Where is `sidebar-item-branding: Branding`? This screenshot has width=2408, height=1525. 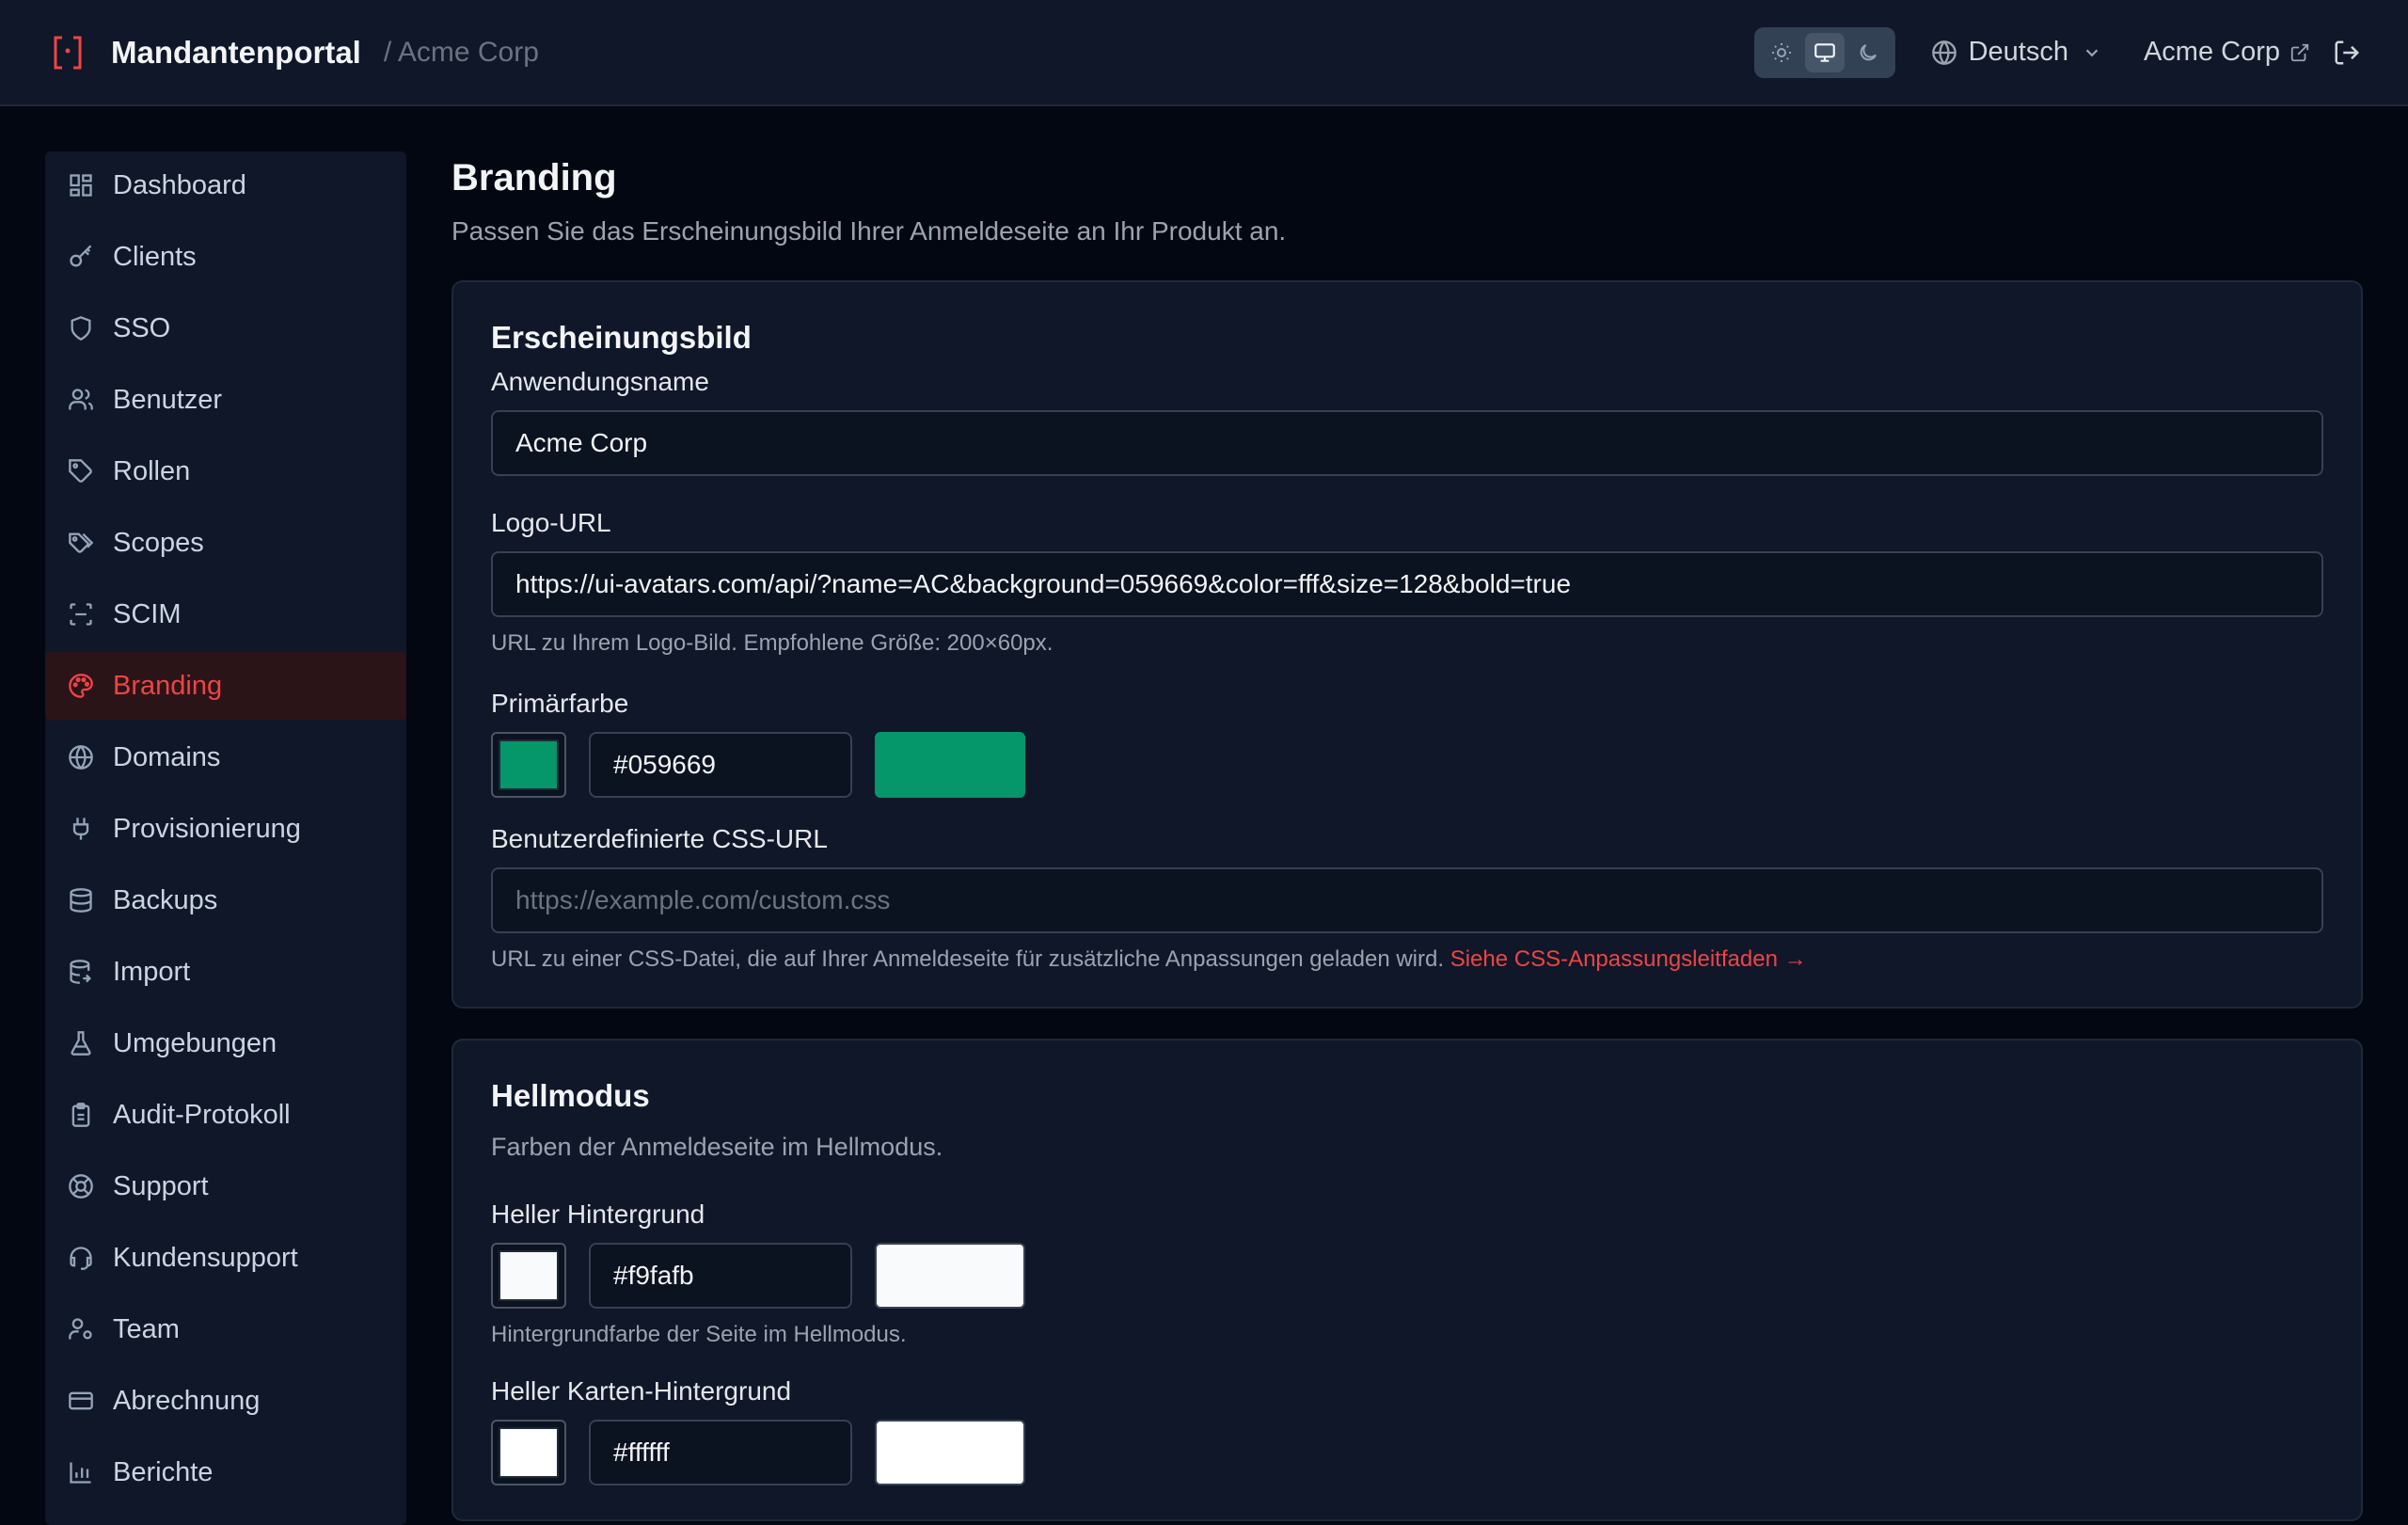
sidebar-item-branding: Branding is located at coordinates (226, 686).